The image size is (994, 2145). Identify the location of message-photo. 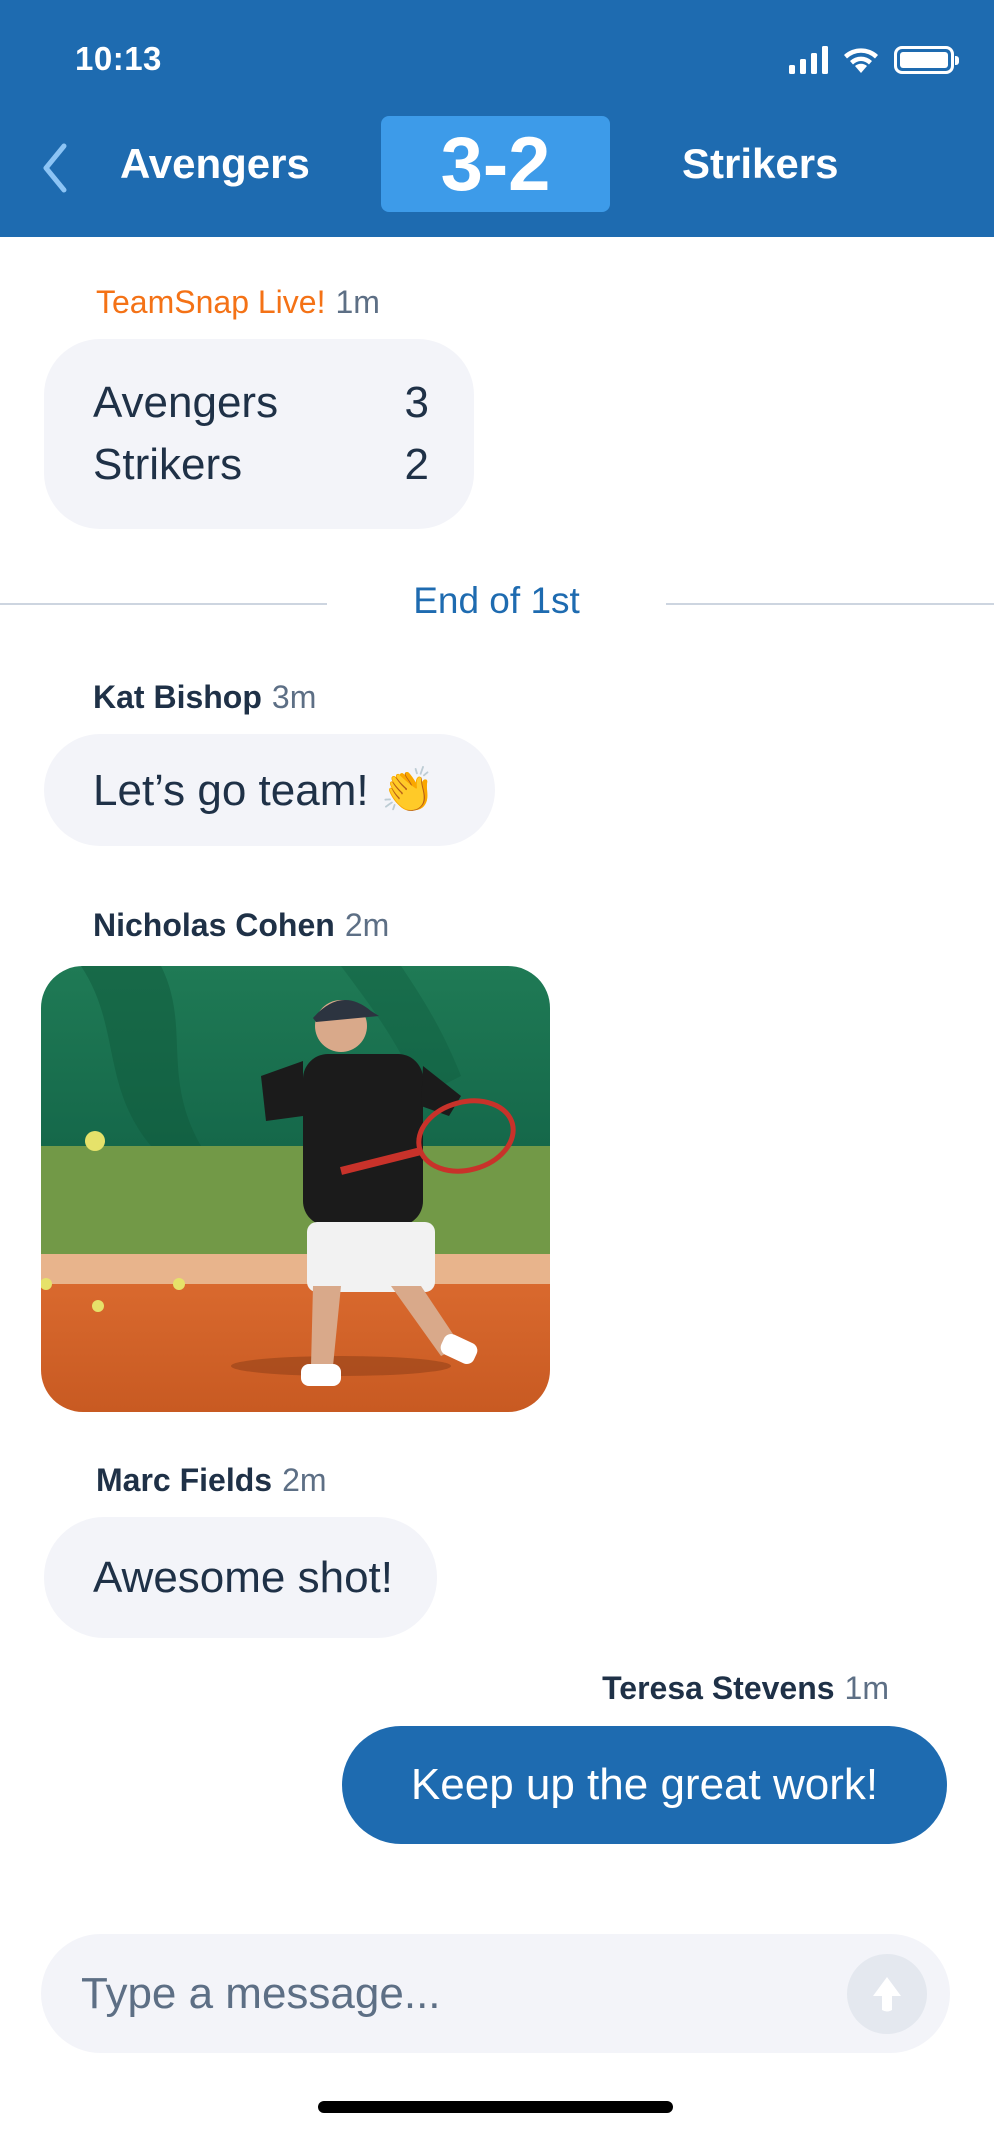
(295, 1189).